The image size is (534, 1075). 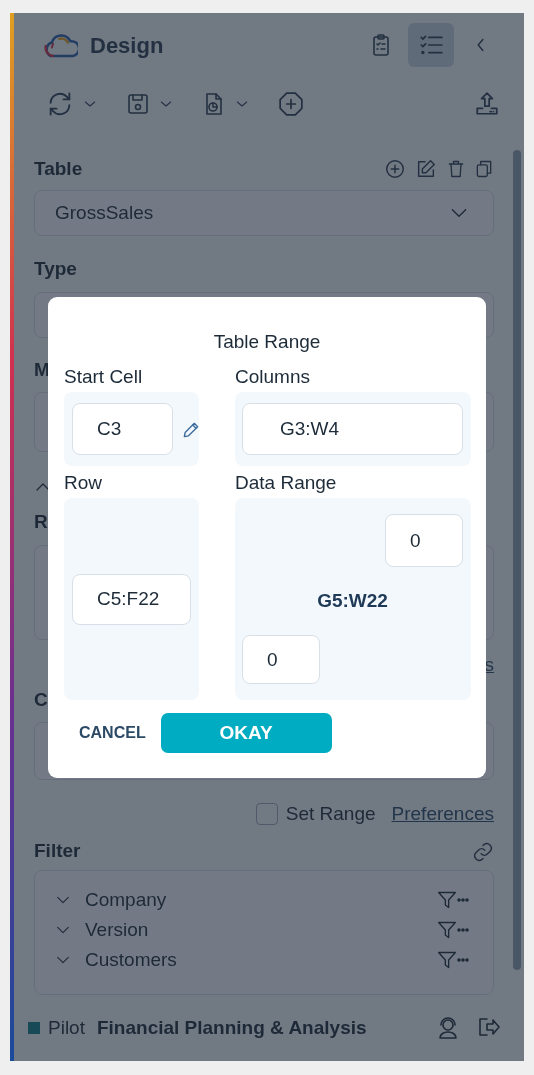 What do you see at coordinates (489, 1027) in the screenshot?
I see `logout-icon` at bounding box center [489, 1027].